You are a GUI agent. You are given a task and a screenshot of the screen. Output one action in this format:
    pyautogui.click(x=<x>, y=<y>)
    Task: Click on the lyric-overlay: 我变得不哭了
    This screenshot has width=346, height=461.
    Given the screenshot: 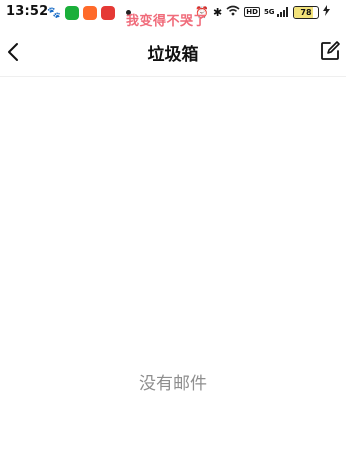 What is the action you would take?
    pyautogui.click(x=167, y=21)
    